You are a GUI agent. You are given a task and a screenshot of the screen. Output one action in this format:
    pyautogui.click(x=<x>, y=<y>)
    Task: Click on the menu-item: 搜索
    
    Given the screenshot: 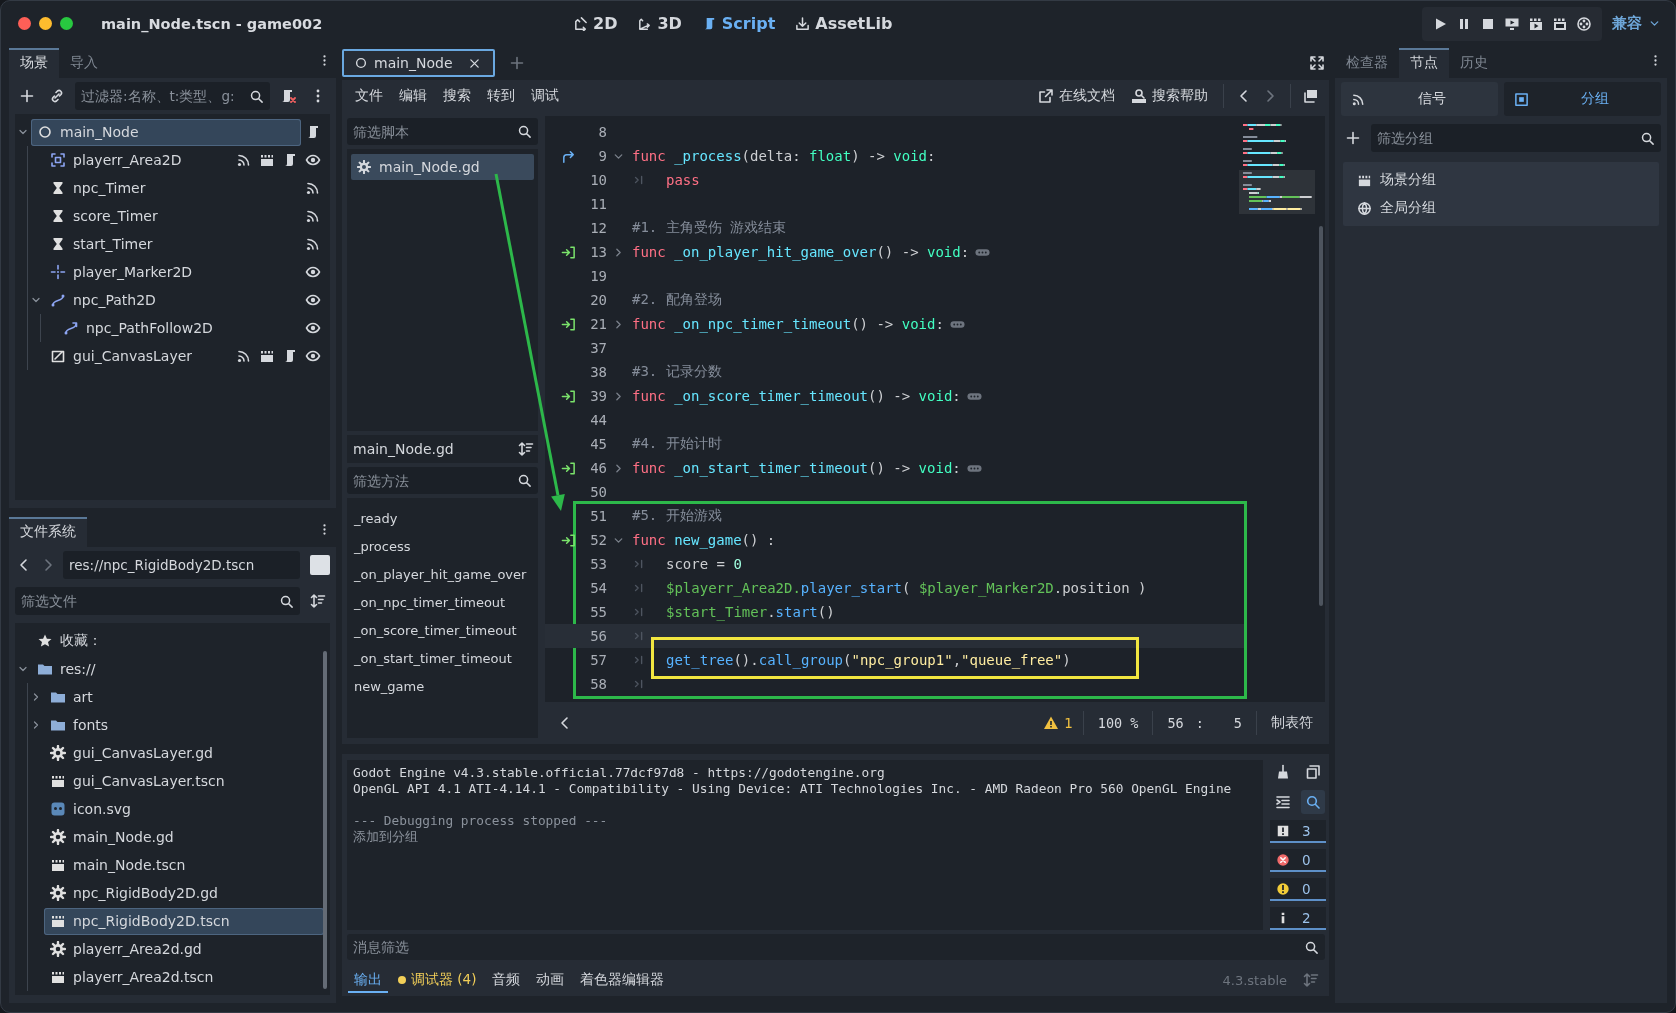 What is the action you would take?
    pyautogui.click(x=457, y=96)
    